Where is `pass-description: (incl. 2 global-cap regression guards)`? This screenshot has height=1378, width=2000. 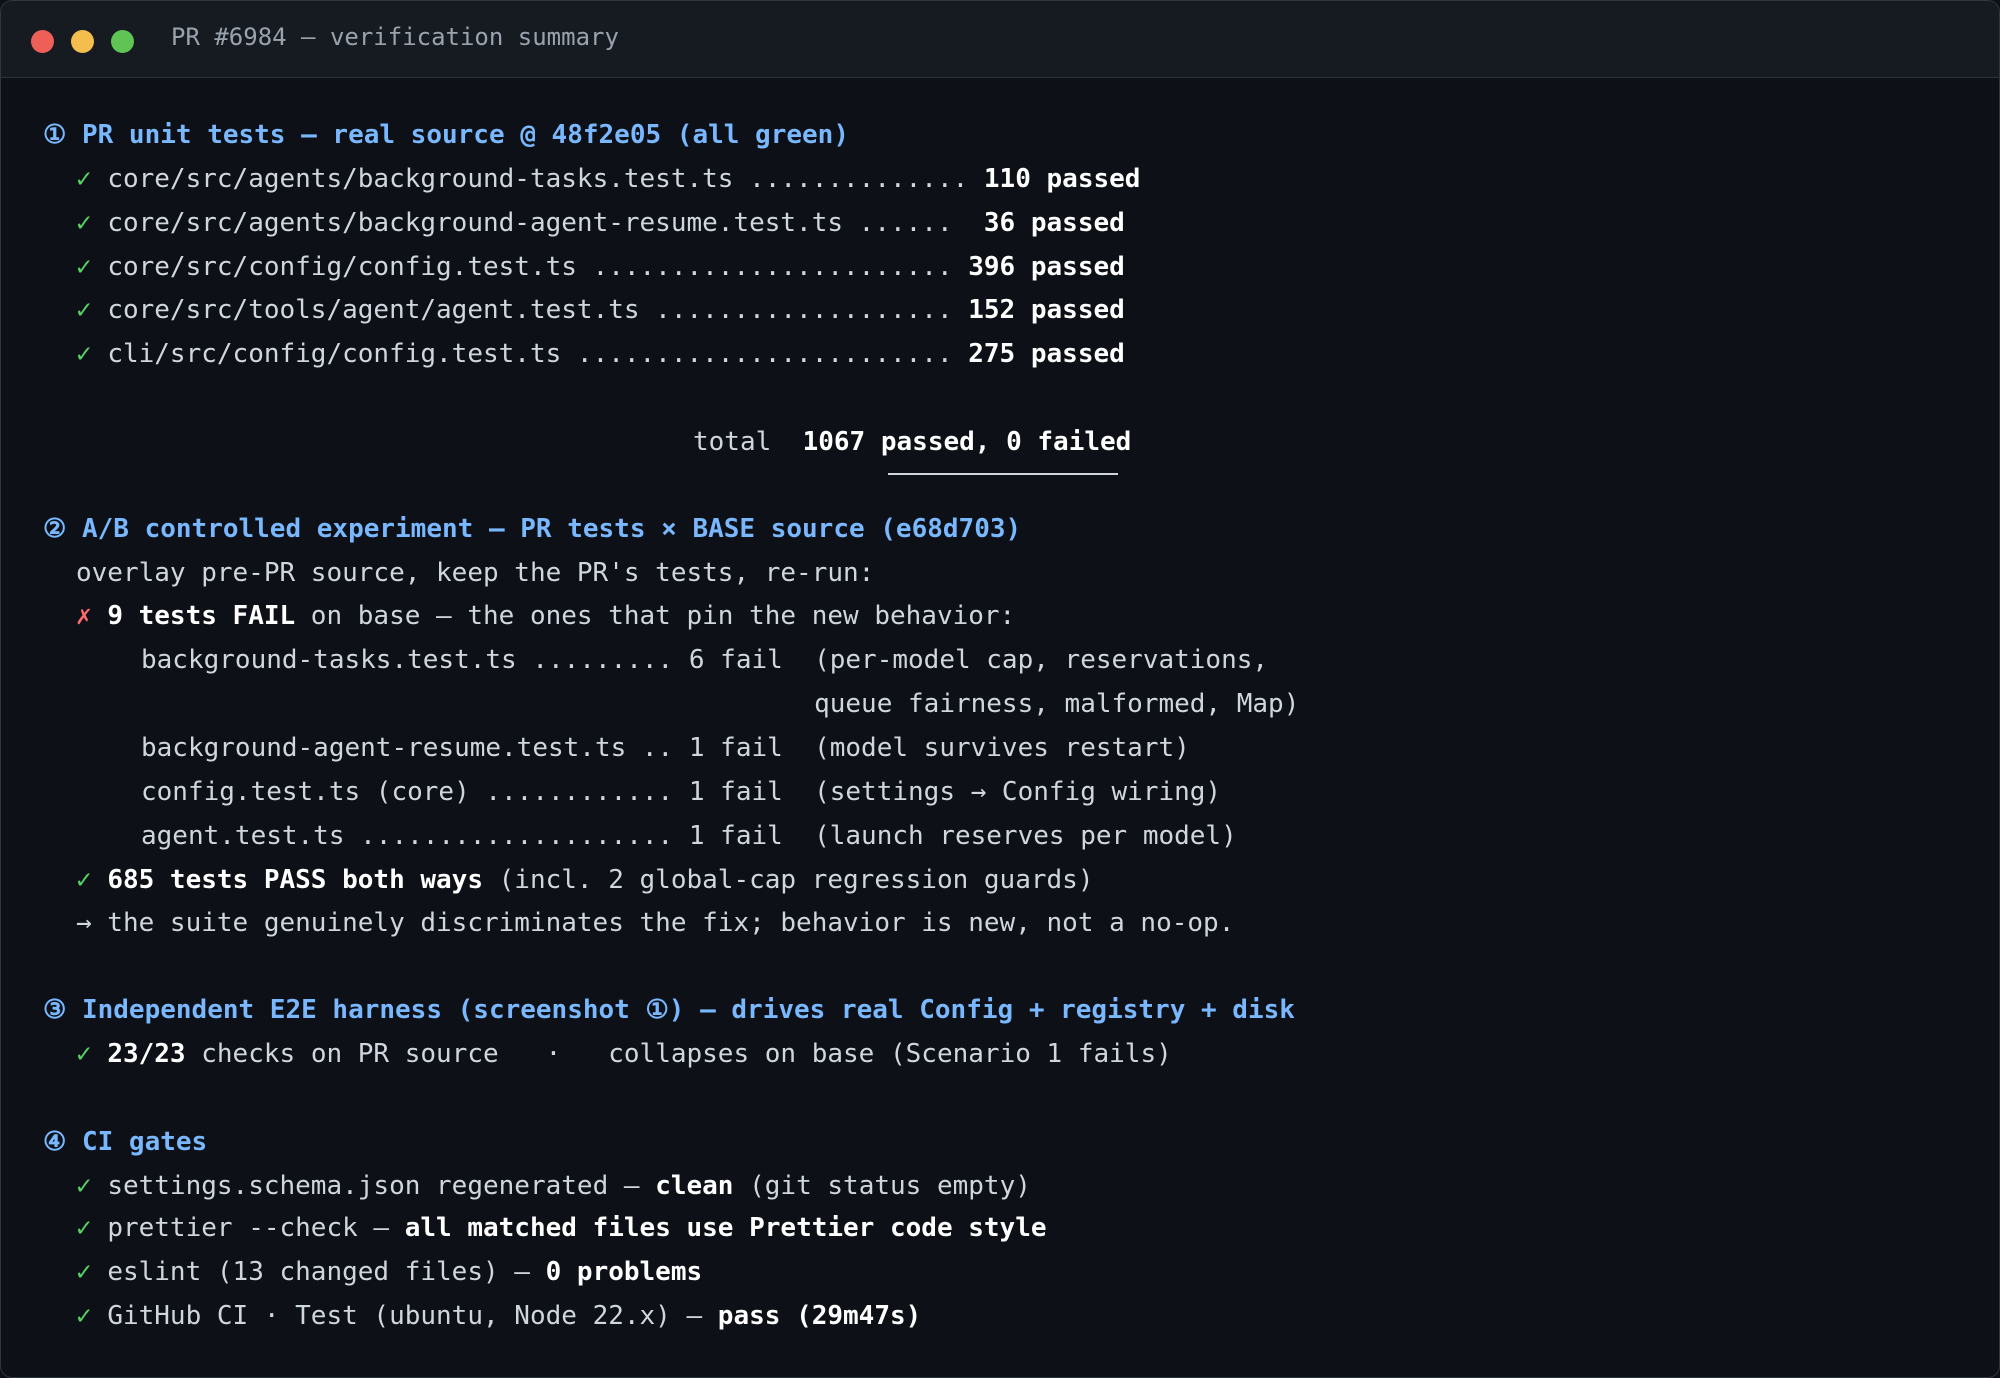 pass-description: (incl. 2 global-cap regression guards) is located at coordinates (788, 880).